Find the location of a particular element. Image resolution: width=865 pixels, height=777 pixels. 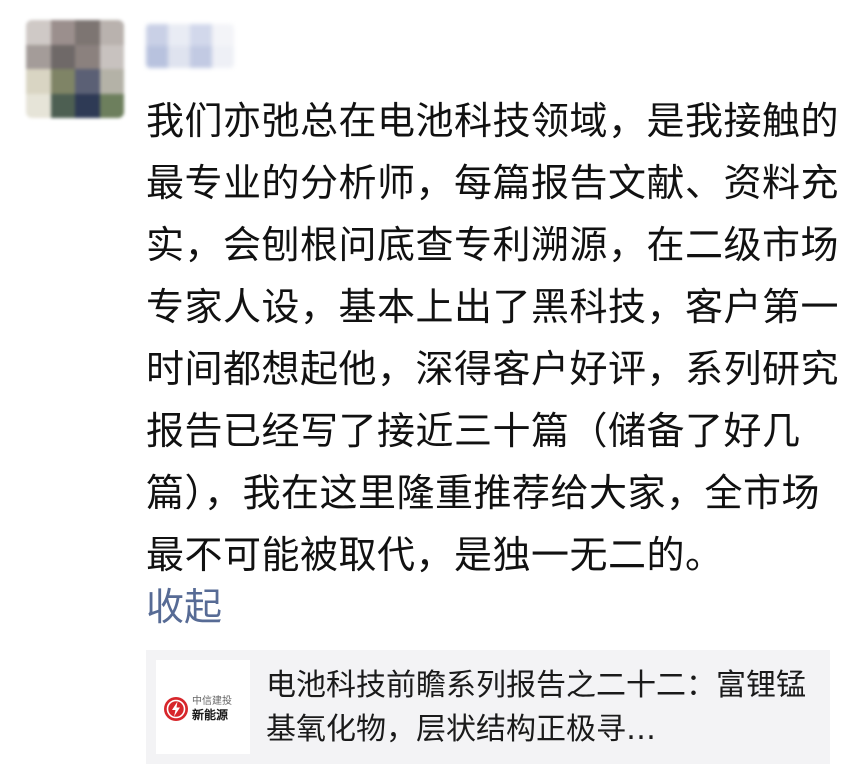

logo-text-top: 中信建投 is located at coordinates (212, 701).